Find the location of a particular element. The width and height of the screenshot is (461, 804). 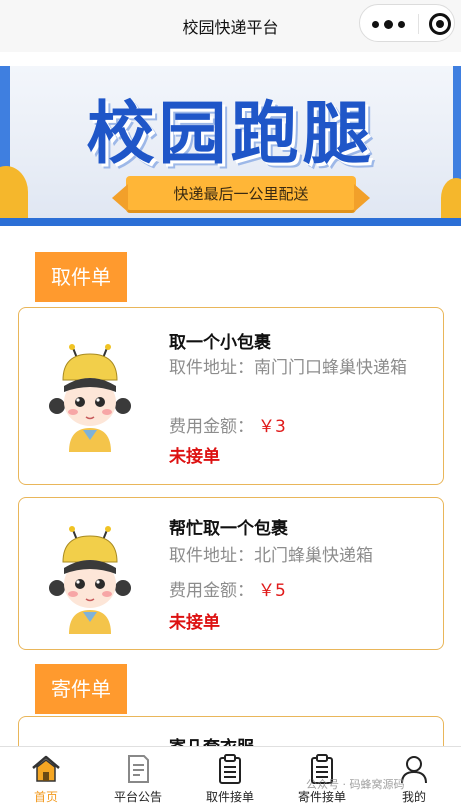

notice-icon is located at coordinates (138, 769).